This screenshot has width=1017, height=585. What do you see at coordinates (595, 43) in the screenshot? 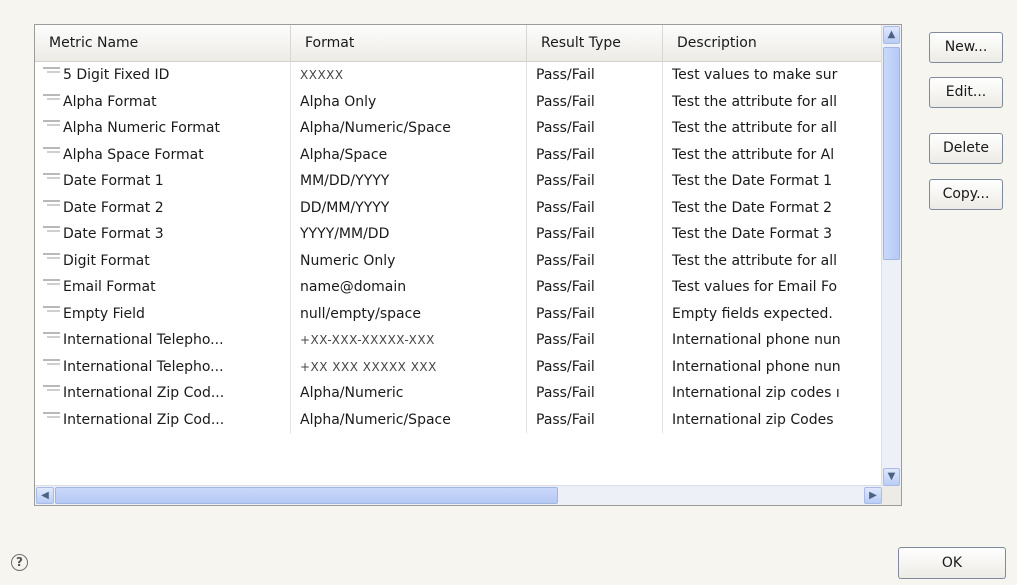
I see `column-header-result-type: Result Type` at bounding box center [595, 43].